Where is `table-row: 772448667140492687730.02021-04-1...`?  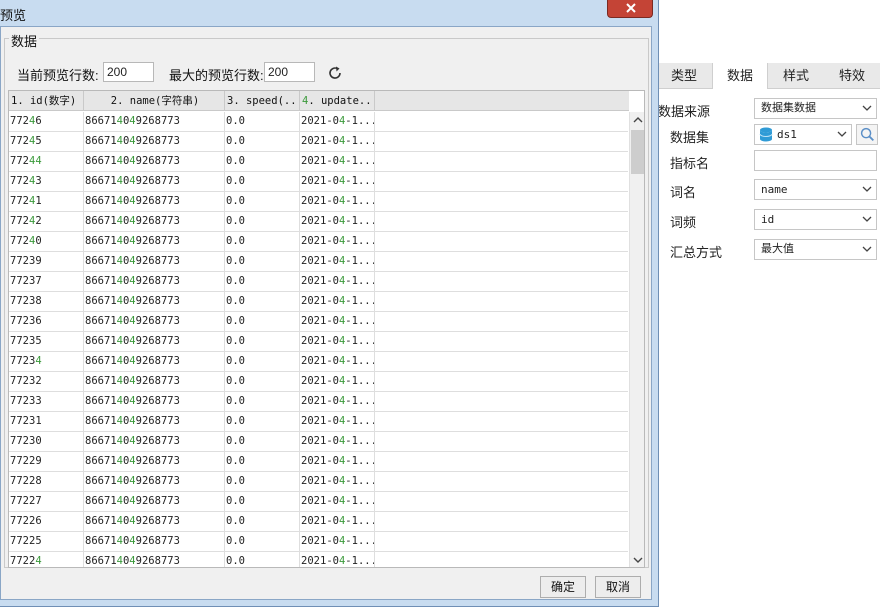
table-row: 772448667140492687730.02021-04-1... is located at coordinates (318, 162).